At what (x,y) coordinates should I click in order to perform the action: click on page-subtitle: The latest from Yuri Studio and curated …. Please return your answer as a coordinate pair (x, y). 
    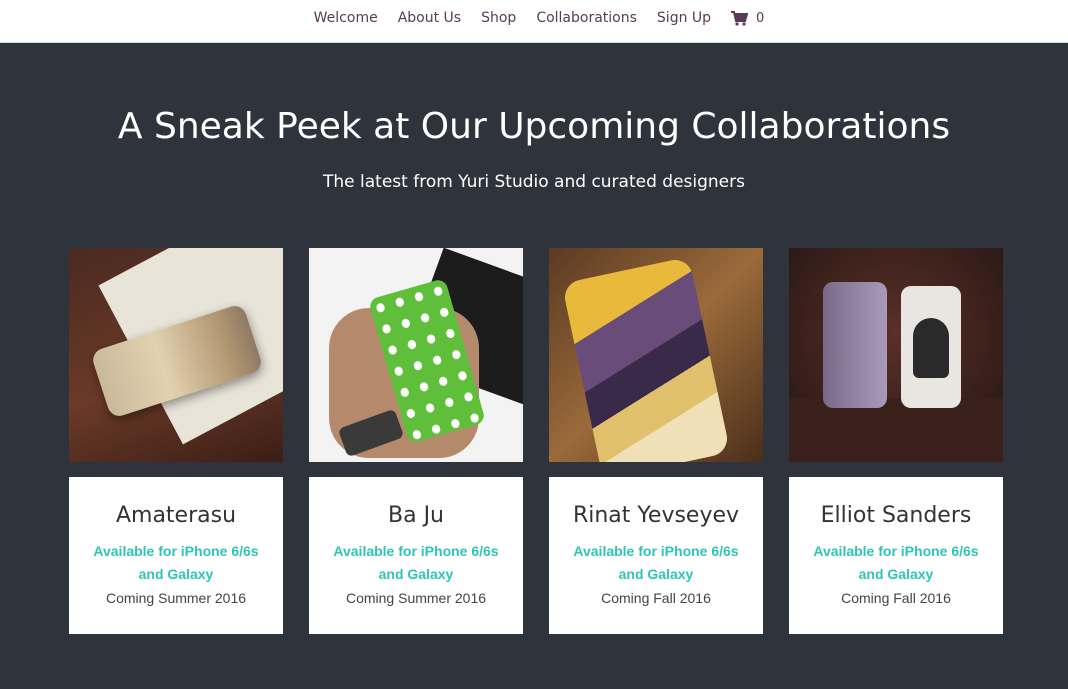
    Looking at the image, I should click on (534, 182).